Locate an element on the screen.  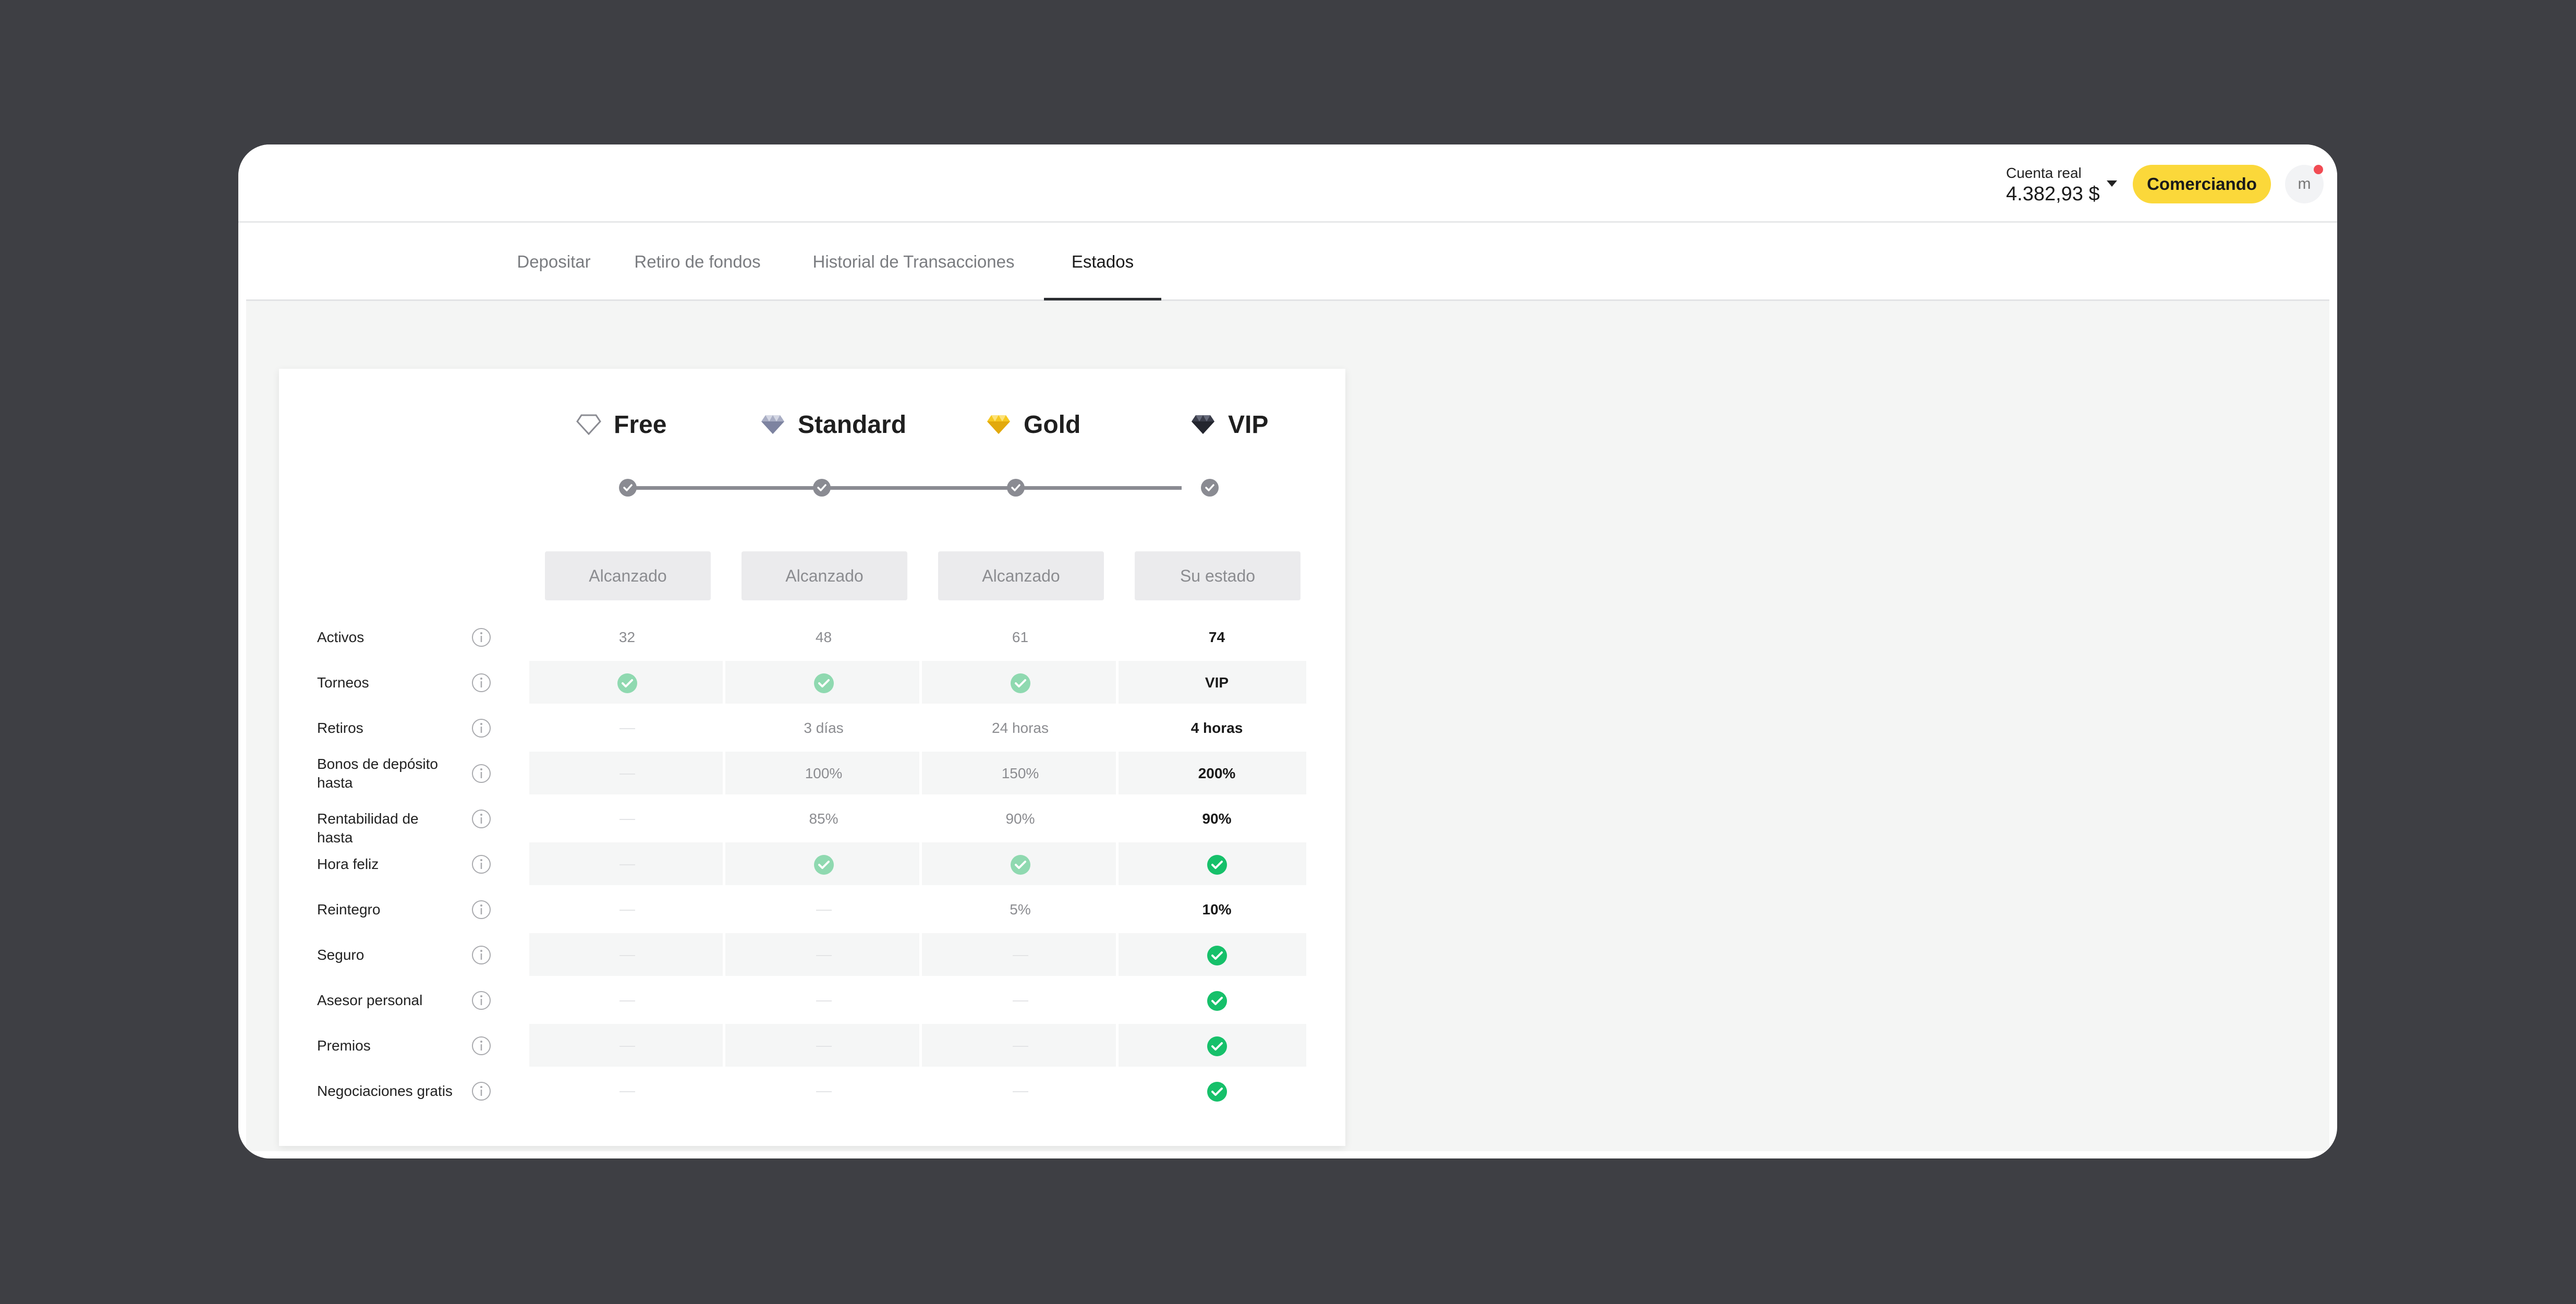
table-cell: 3 días is located at coordinates (824, 727).